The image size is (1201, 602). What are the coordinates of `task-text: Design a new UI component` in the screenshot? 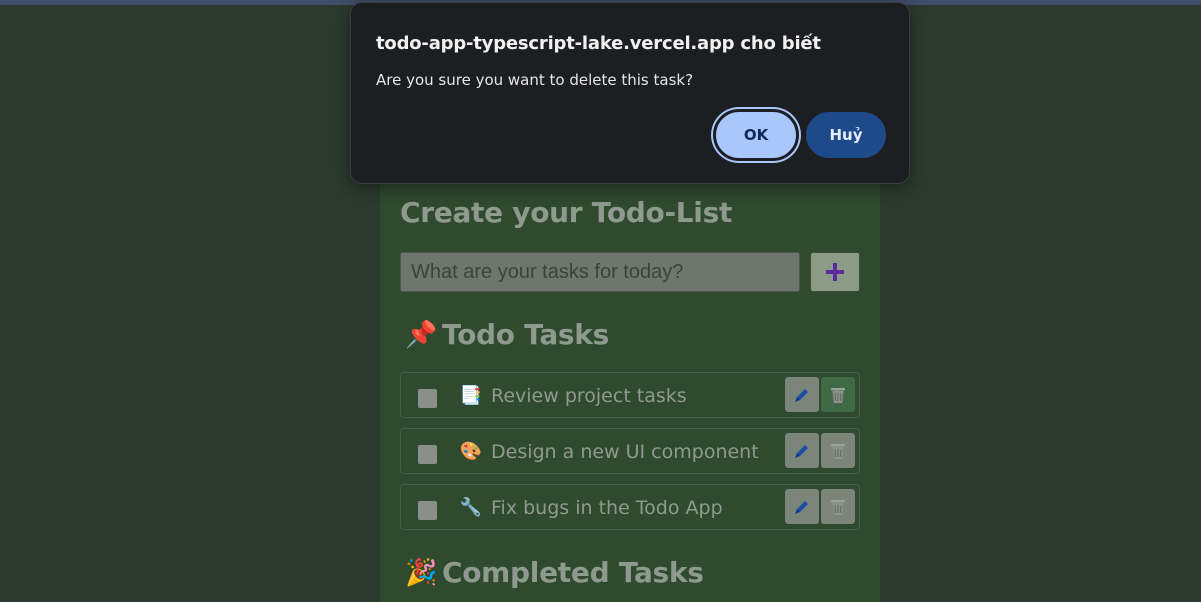 It's located at (625, 452).